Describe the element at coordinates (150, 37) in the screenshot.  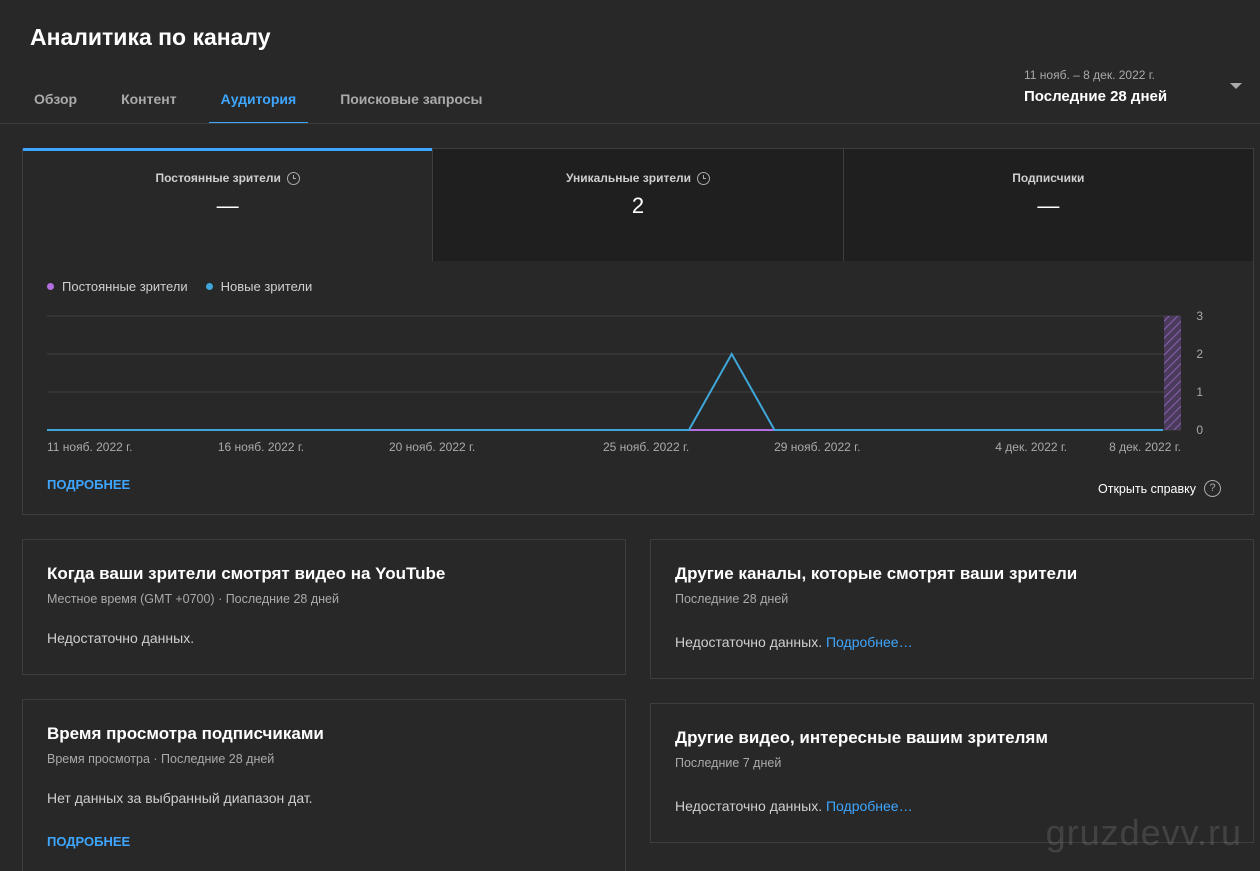
I see `page-title: Аналитика по каналу` at that location.